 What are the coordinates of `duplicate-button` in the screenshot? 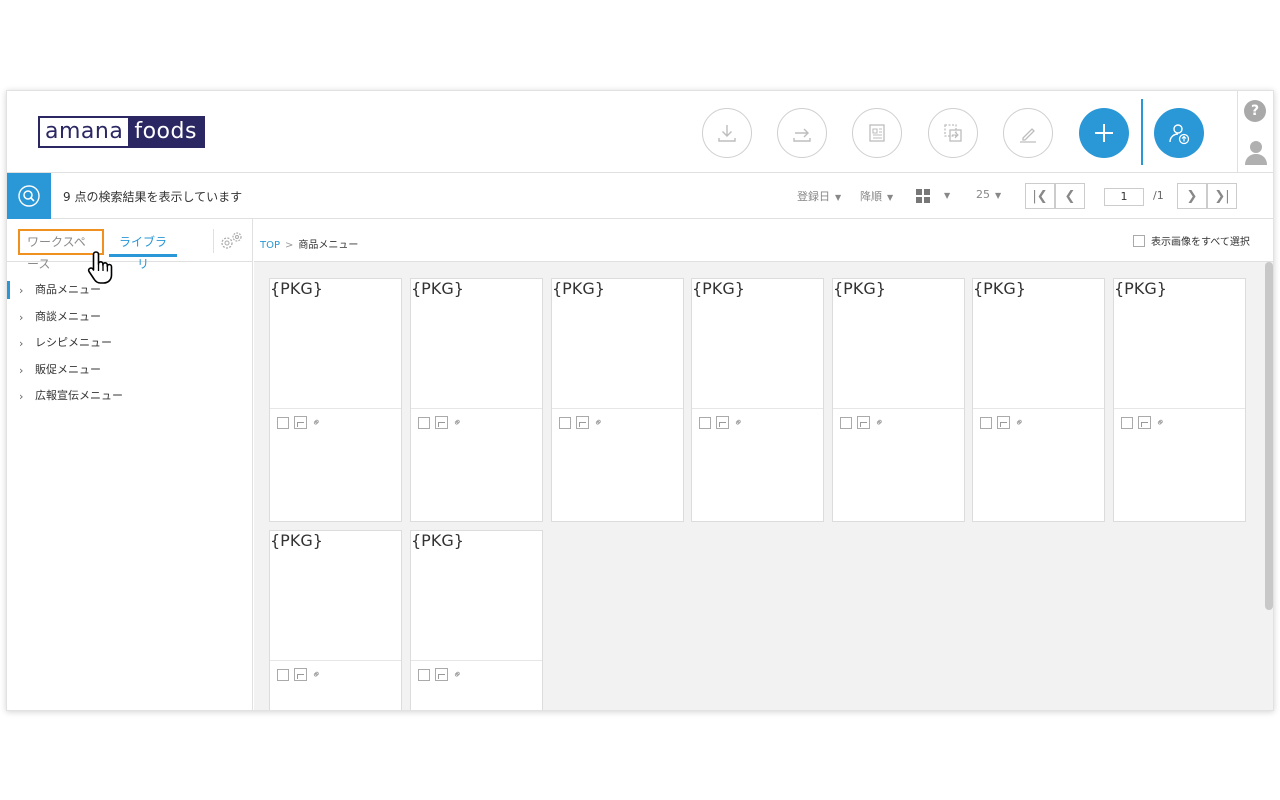 It's located at (953, 133).